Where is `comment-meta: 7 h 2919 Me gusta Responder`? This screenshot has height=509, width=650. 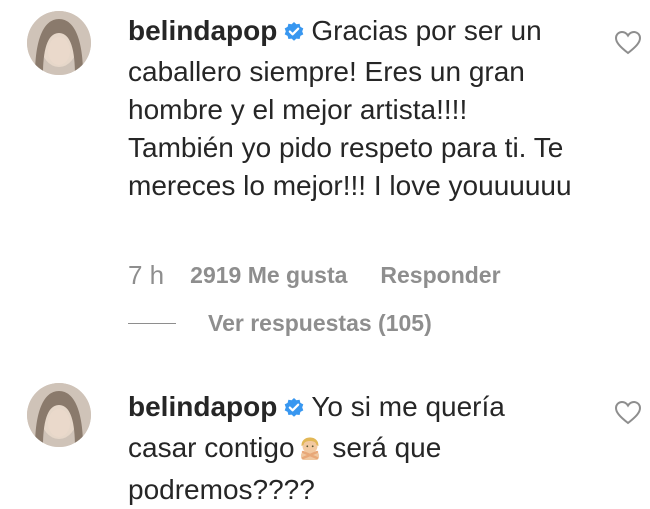 comment-meta: 7 h 2919 Me gusta Responder is located at coordinates (314, 275).